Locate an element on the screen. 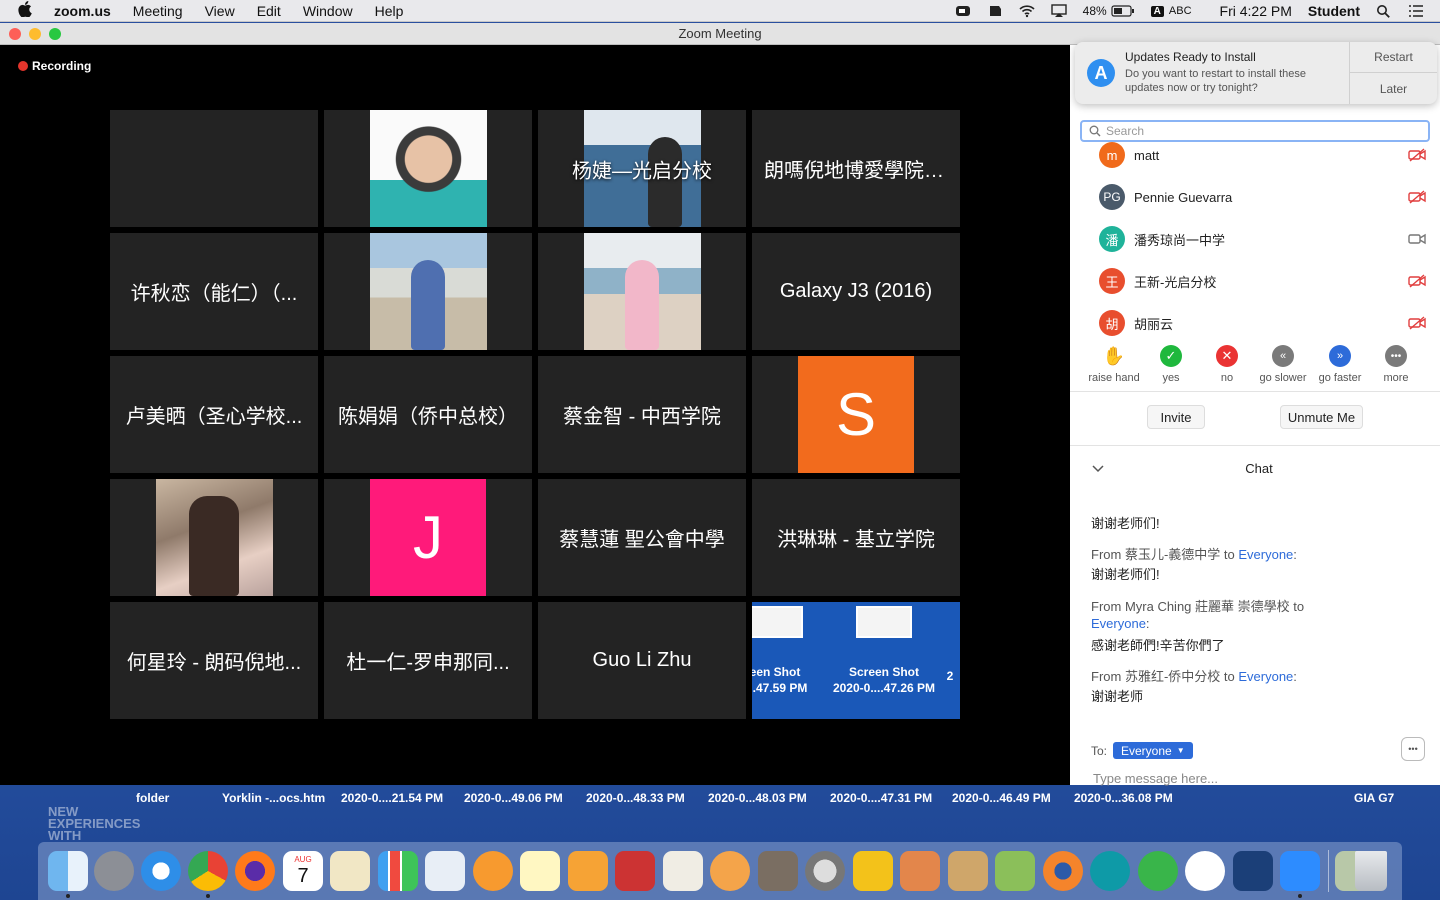 This screenshot has width=1440, height=900. desktop-file-label: 2020-0...46.49 PM is located at coordinates (1001, 798).